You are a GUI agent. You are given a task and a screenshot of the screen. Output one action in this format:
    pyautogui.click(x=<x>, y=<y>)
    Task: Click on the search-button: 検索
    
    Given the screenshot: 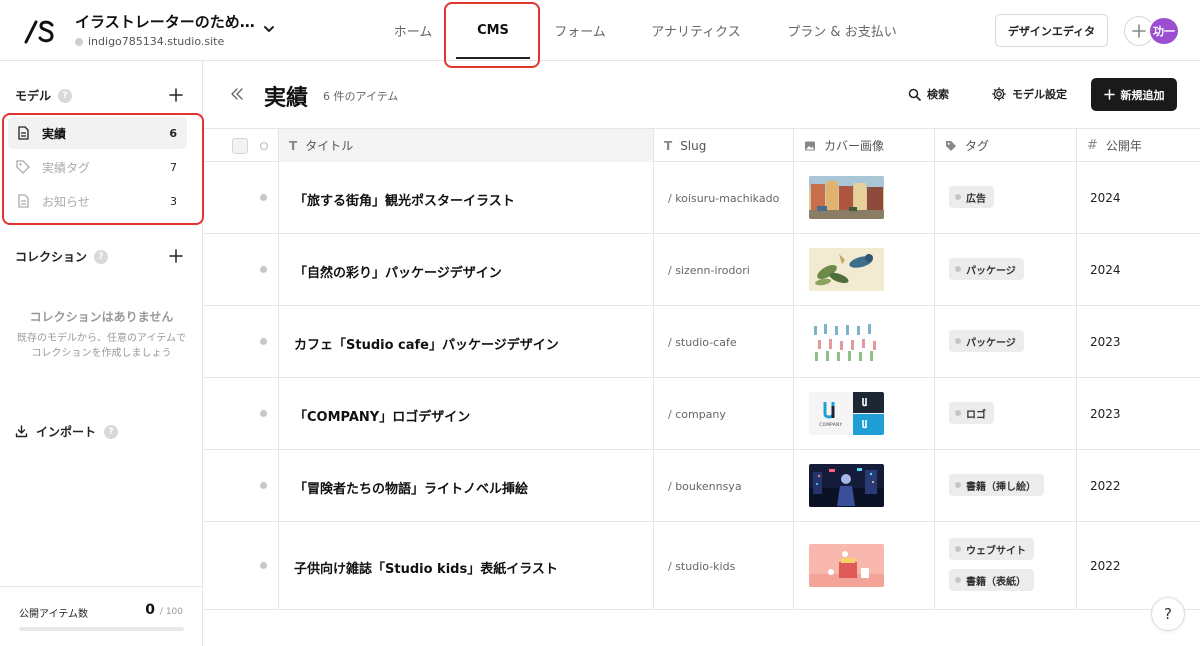 What is the action you would take?
    pyautogui.click(x=928, y=94)
    